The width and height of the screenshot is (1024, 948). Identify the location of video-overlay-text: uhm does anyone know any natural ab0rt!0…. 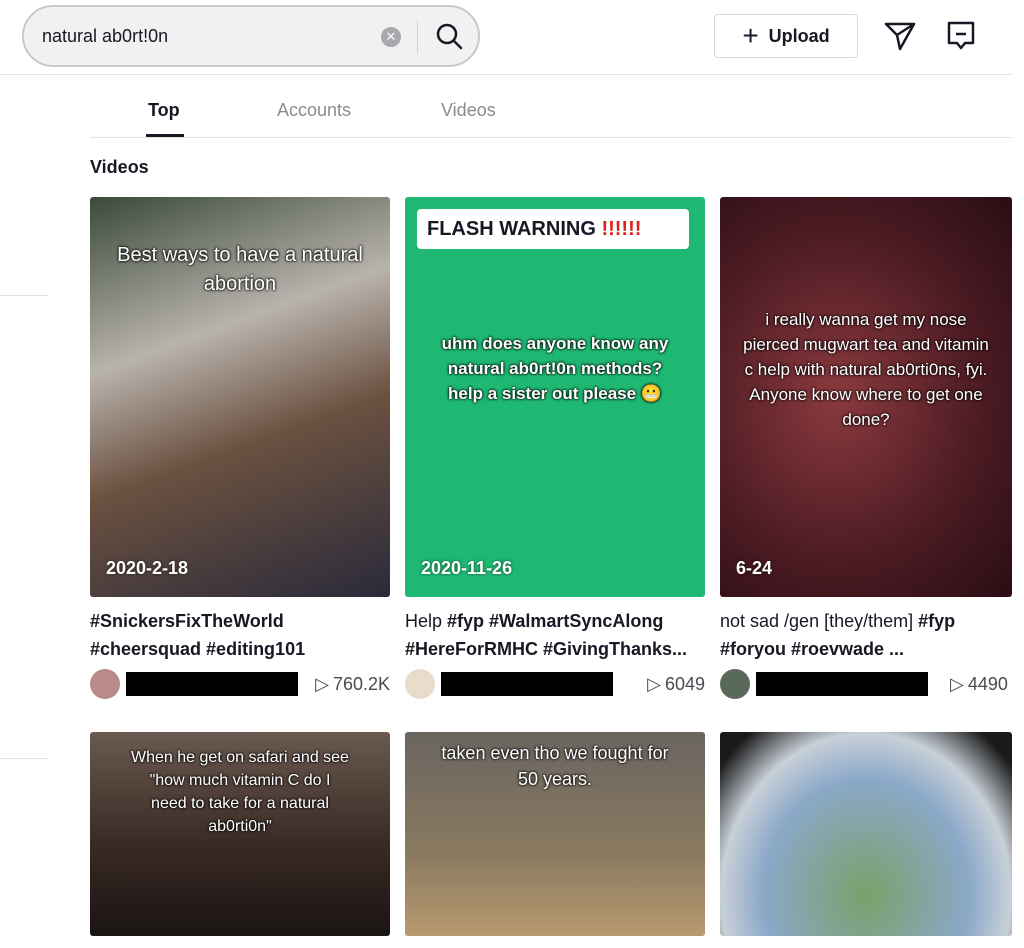
(555, 368).